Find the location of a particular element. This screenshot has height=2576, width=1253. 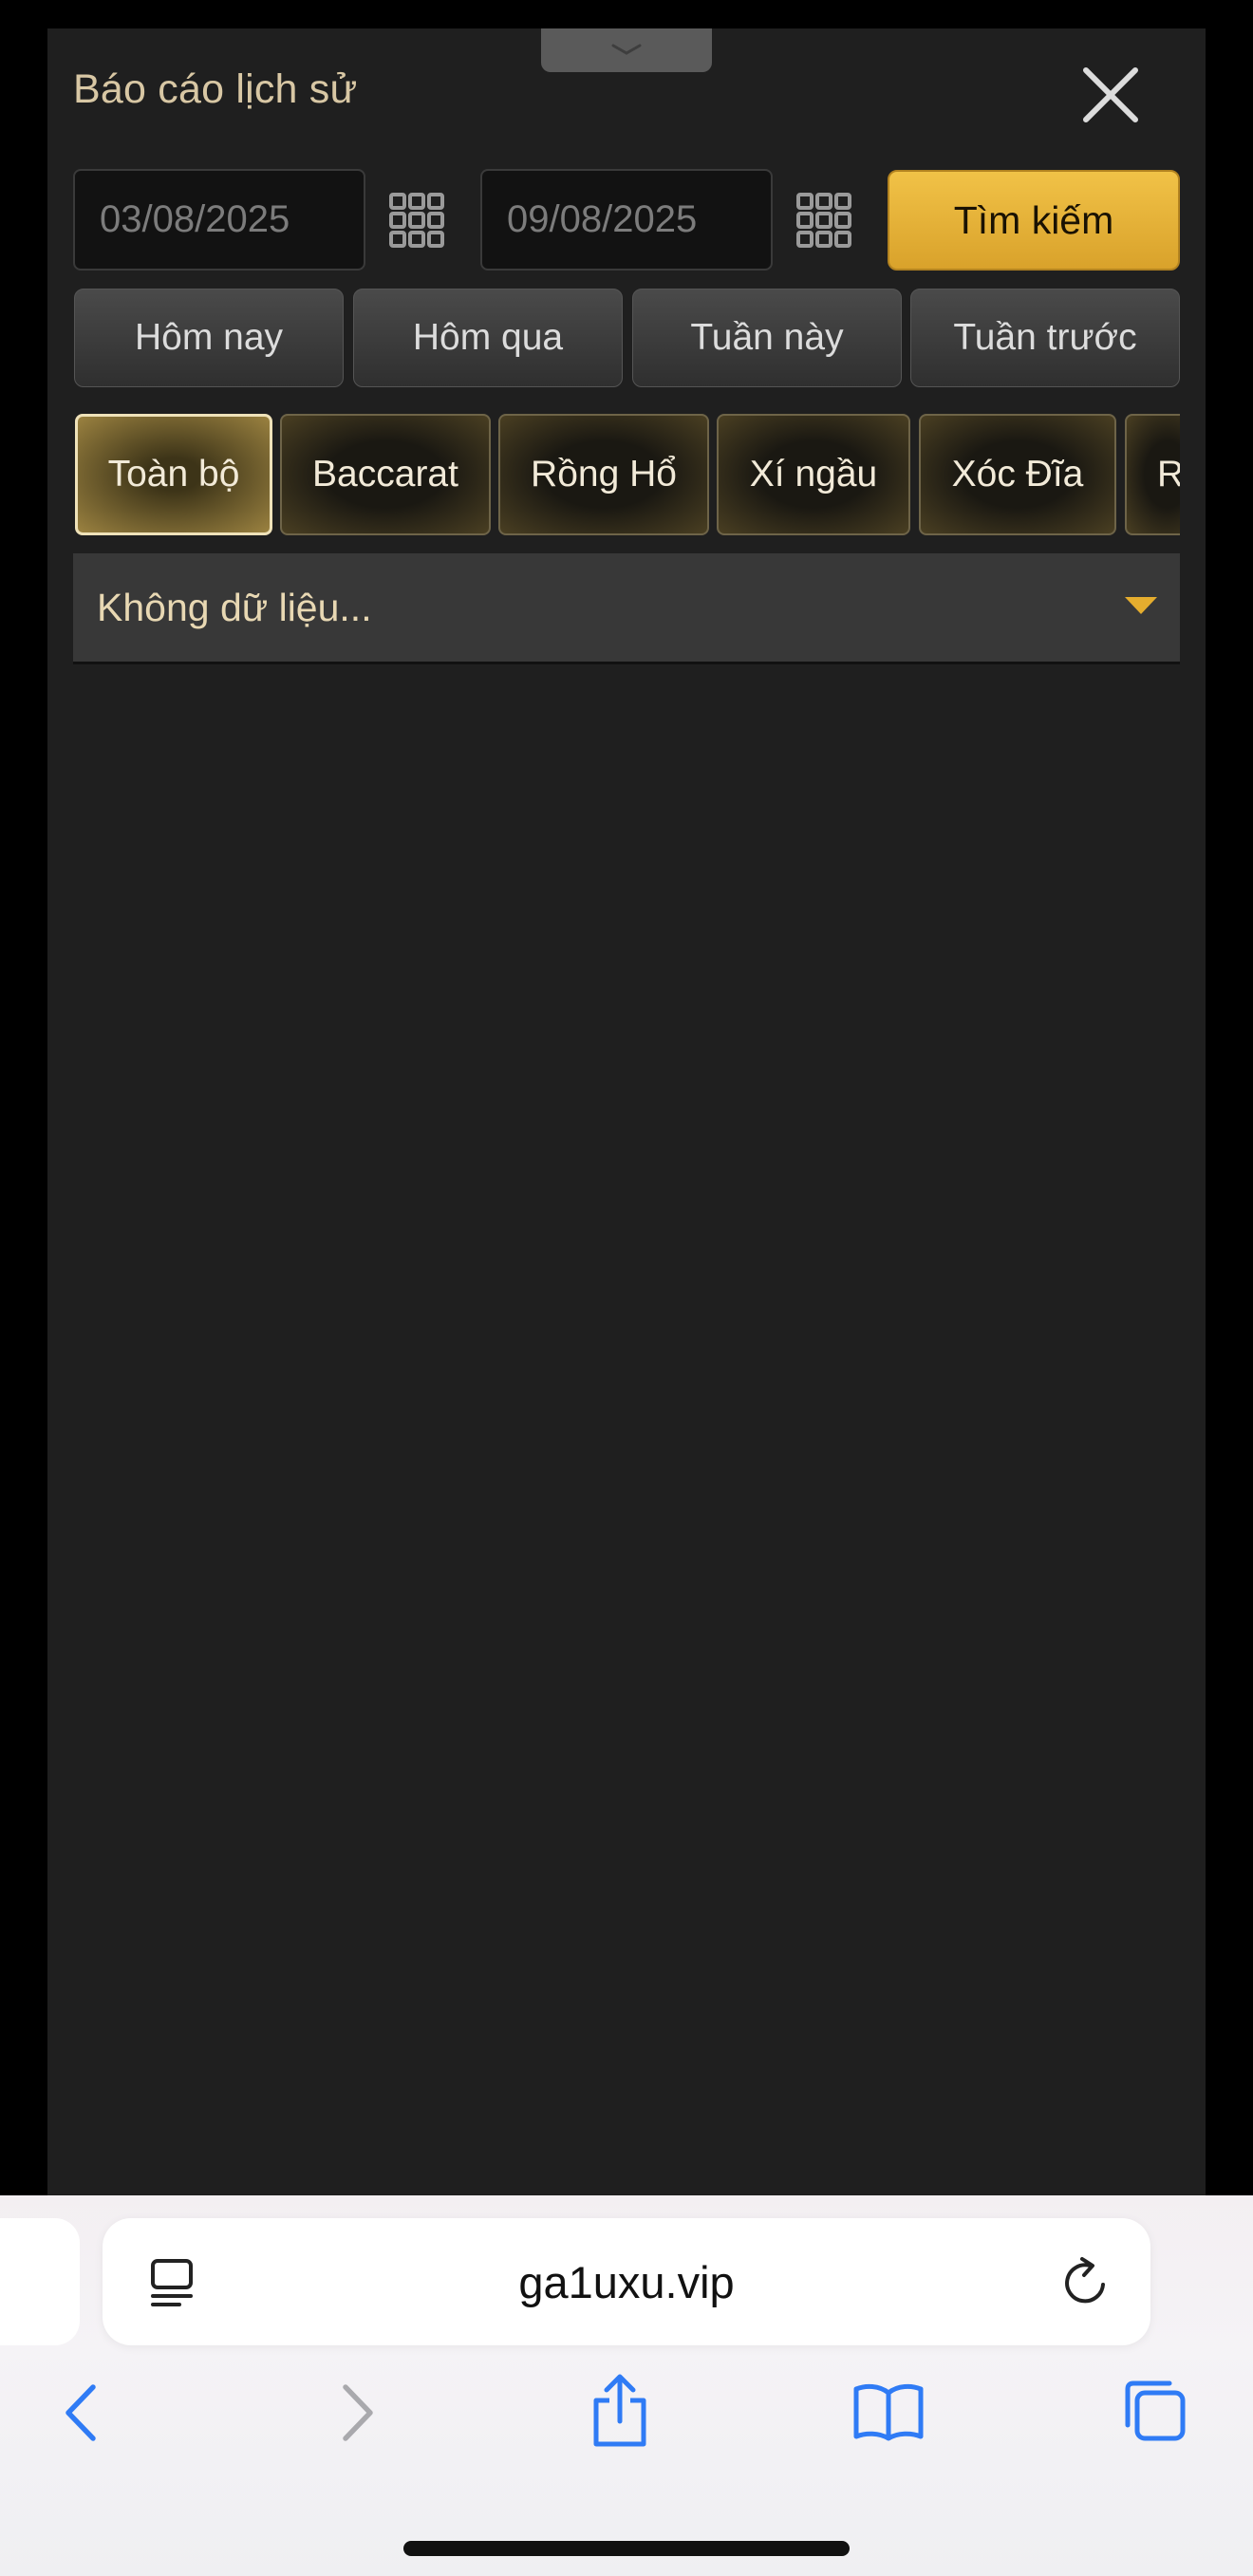

bookmarks-icon is located at coordinates (888, 2411).